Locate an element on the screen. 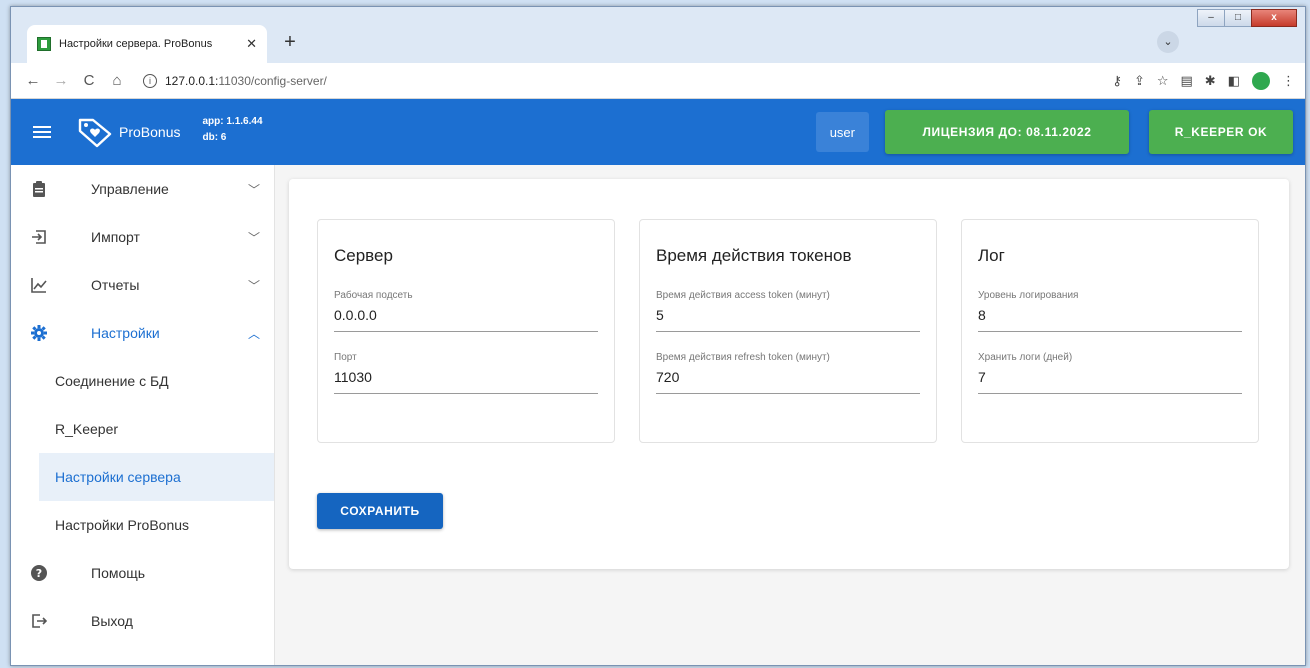 The height and width of the screenshot is (668, 1310). sidebar-item-settings: Настройки ︿ is located at coordinates (142, 333).